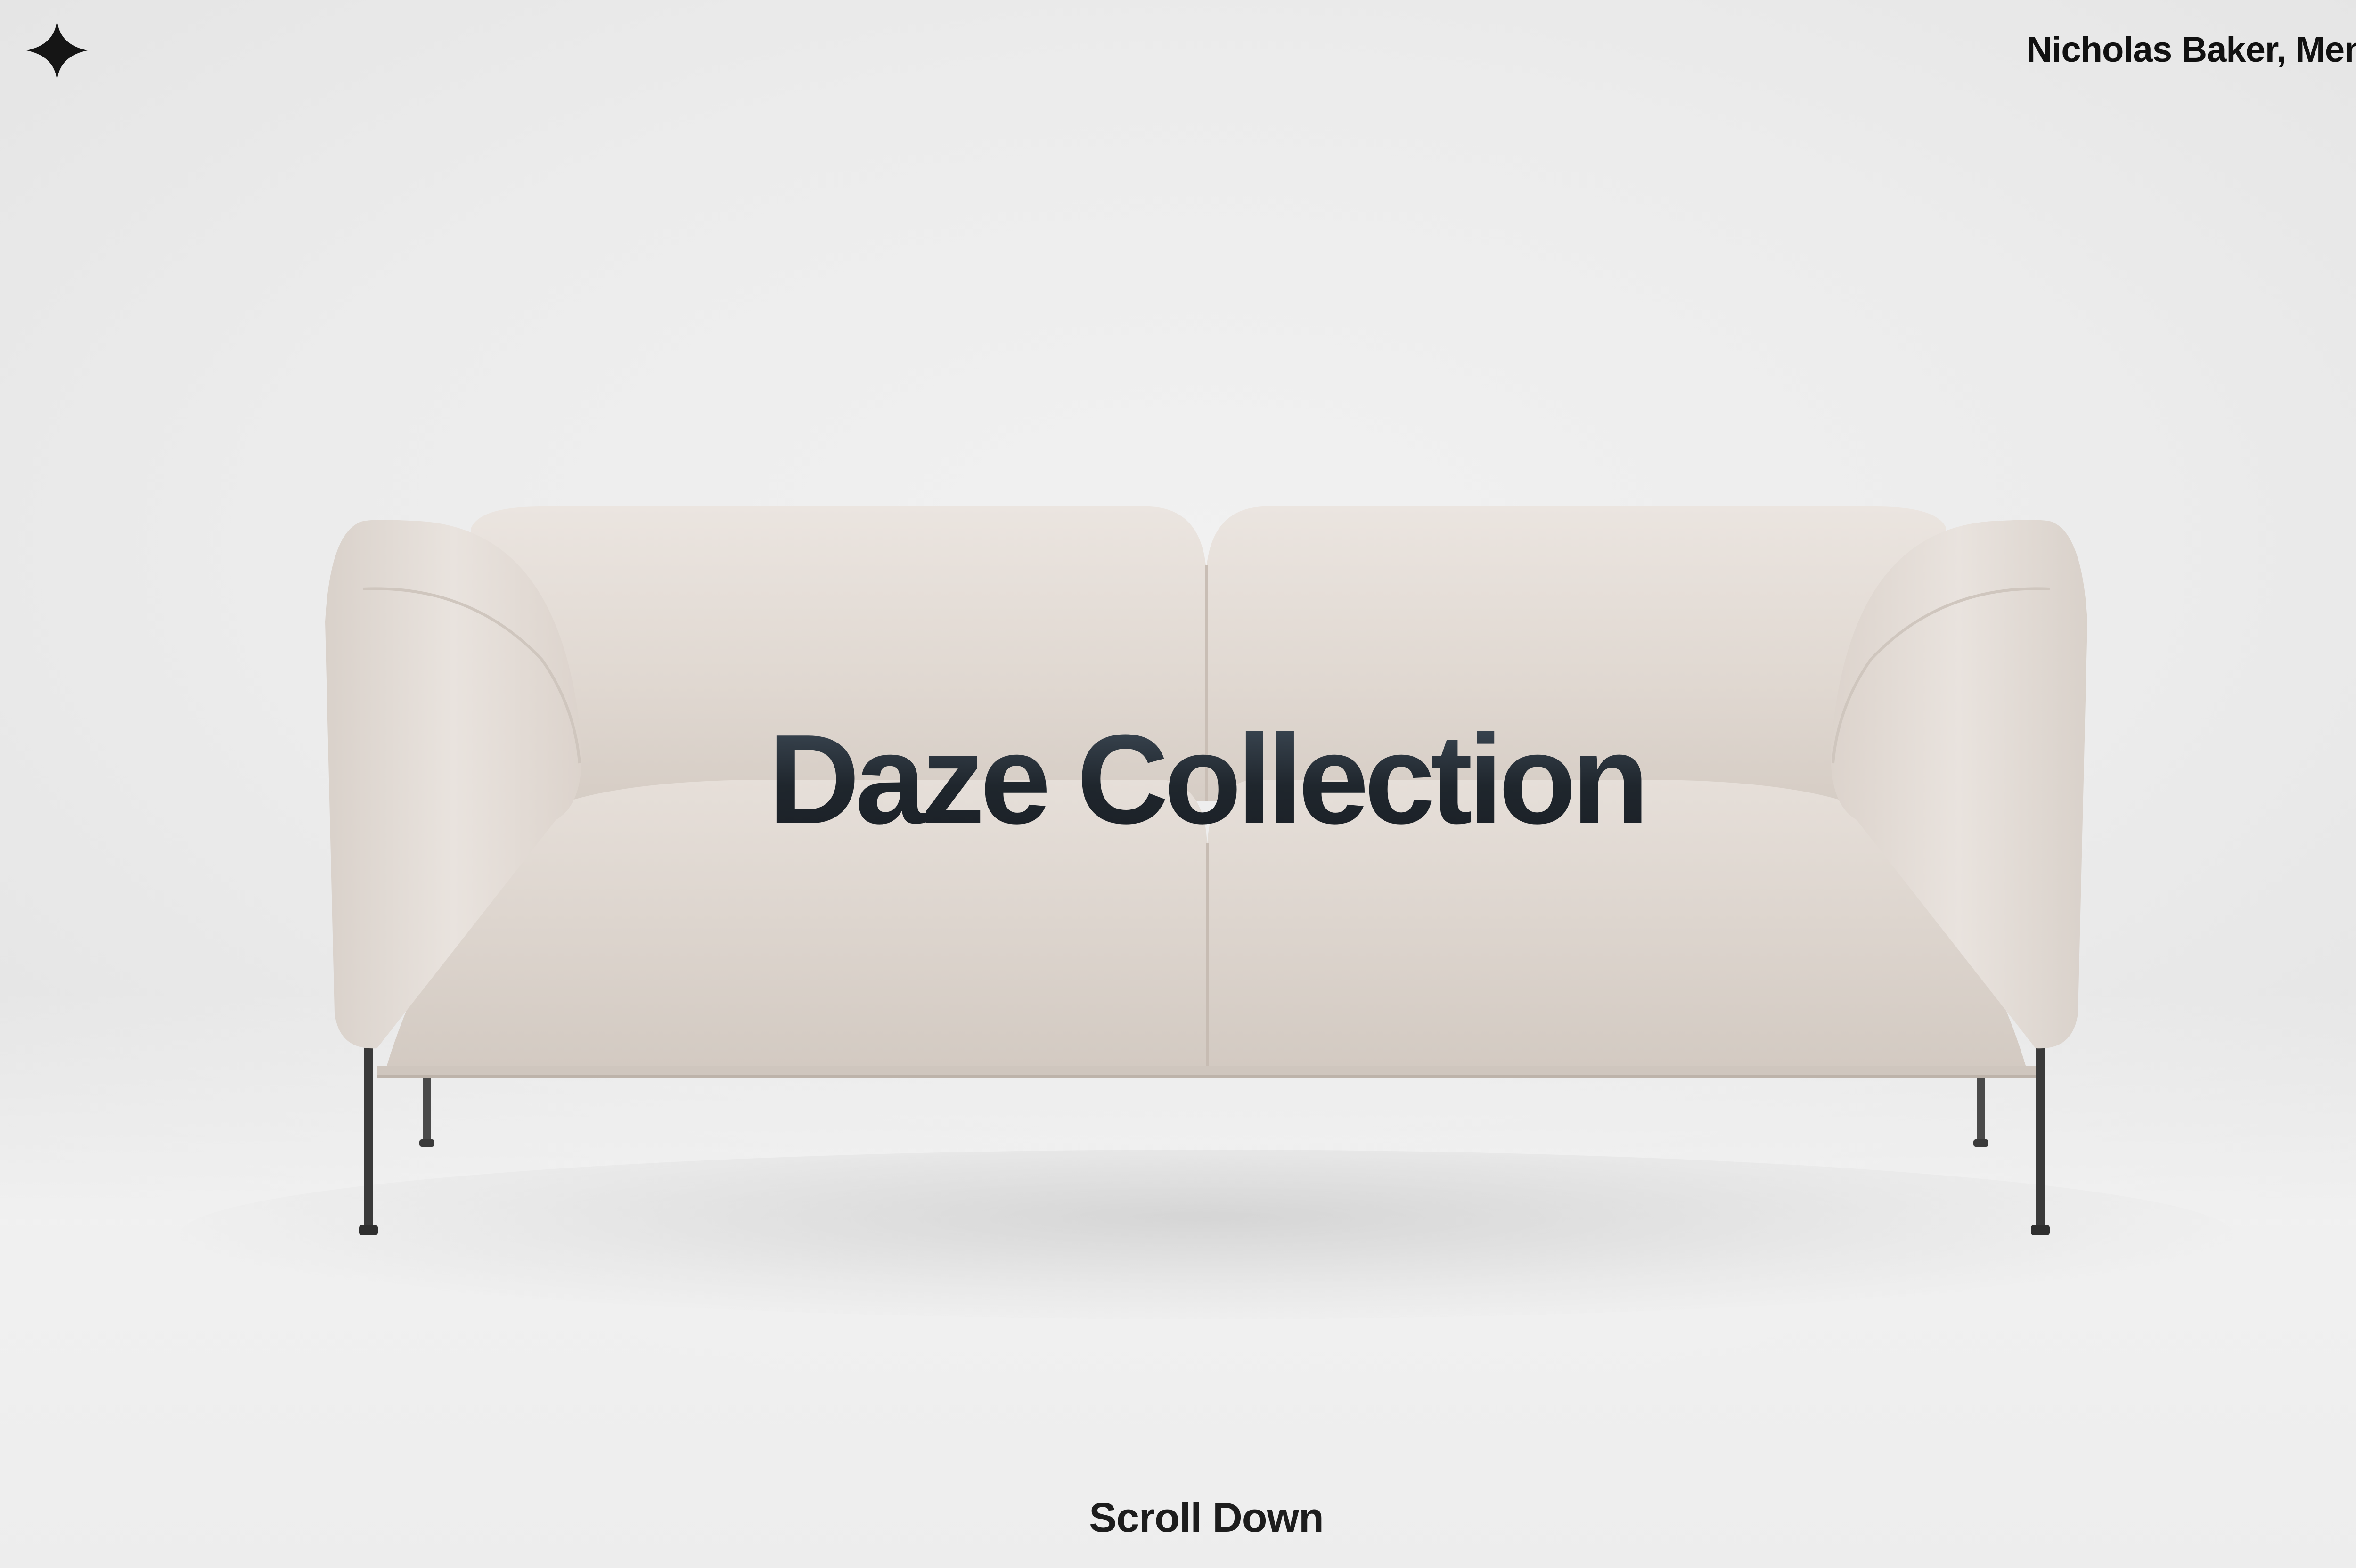 The width and height of the screenshot is (2356, 1568). I want to click on top-nav: Nicholas Baker, Menu, so click(2191, 49).